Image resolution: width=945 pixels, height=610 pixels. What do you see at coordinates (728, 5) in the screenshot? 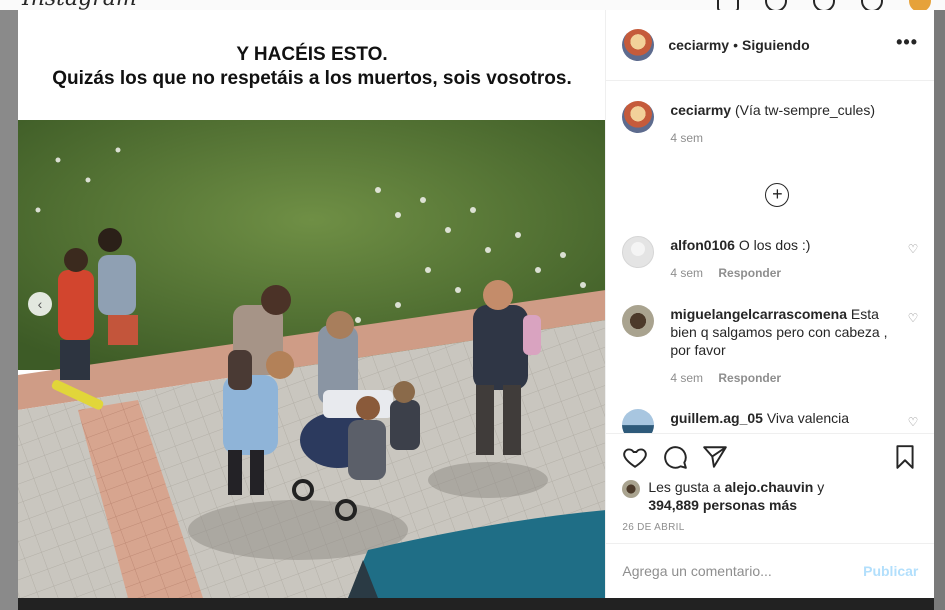
I see `home-icon` at bounding box center [728, 5].